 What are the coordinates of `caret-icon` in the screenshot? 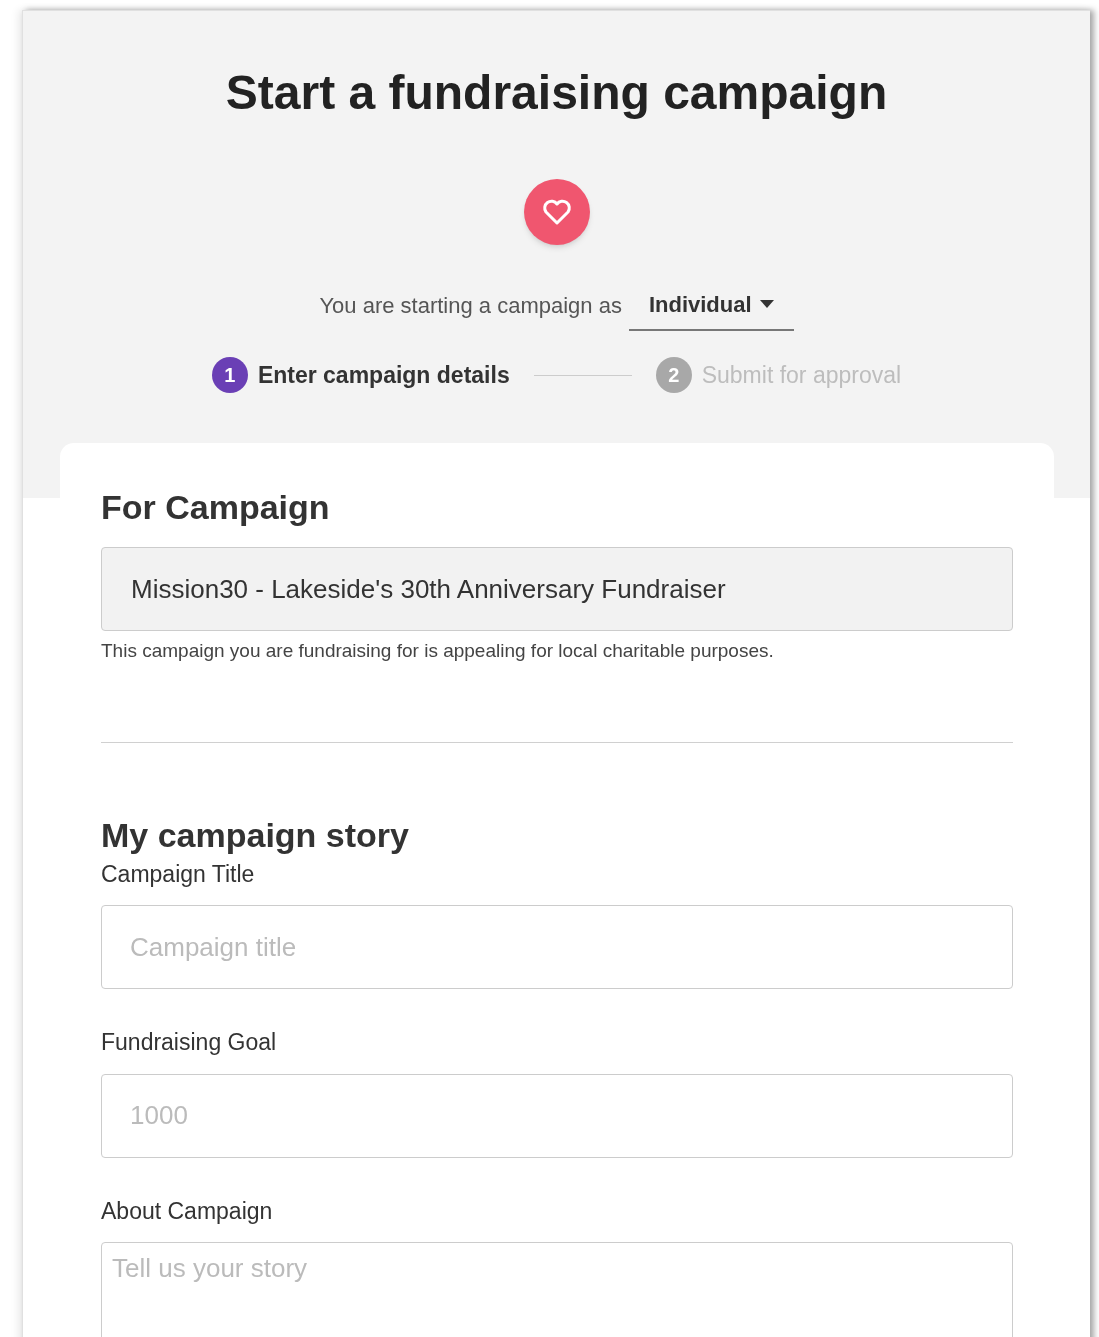 It's located at (766, 304).